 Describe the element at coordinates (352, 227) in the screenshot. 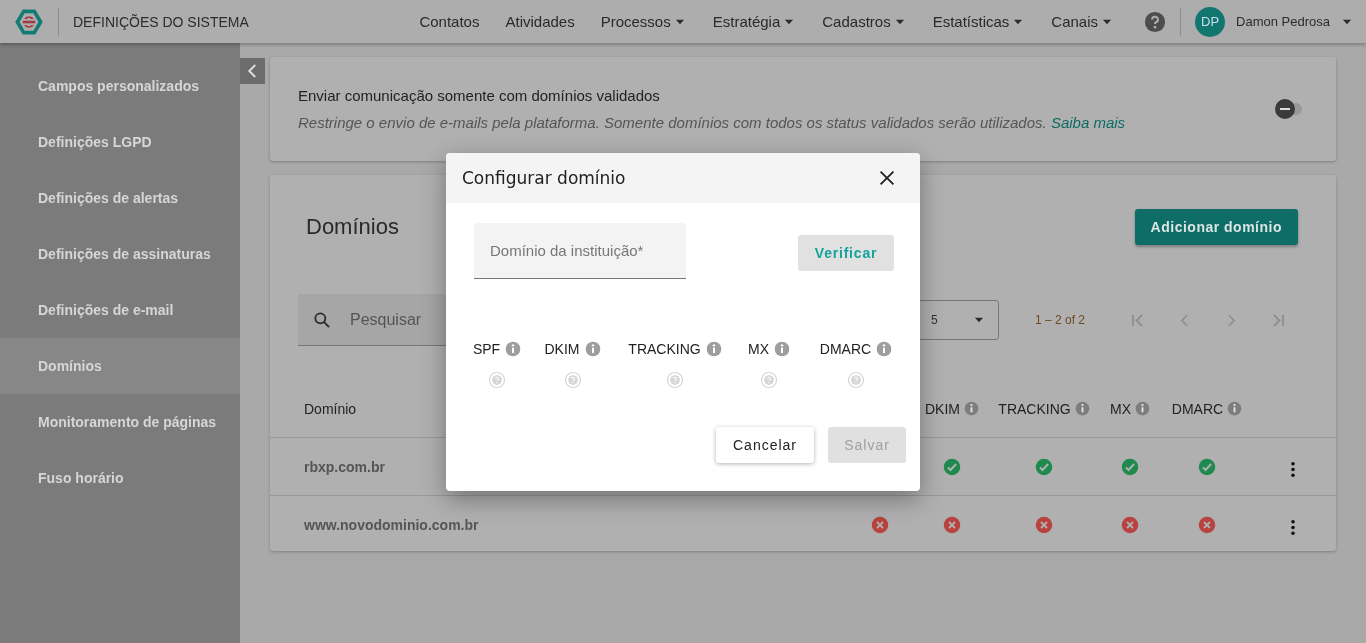

I see `section-title: Domínios` at that location.